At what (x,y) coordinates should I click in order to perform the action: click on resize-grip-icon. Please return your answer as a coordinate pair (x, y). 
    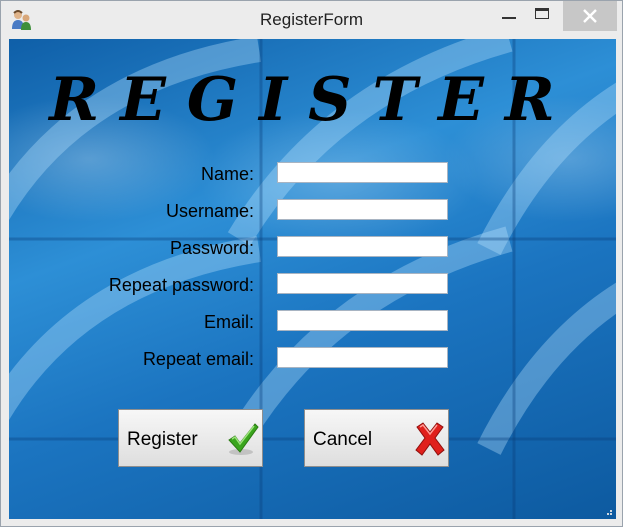
    Looking at the image, I should click on (608, 511).